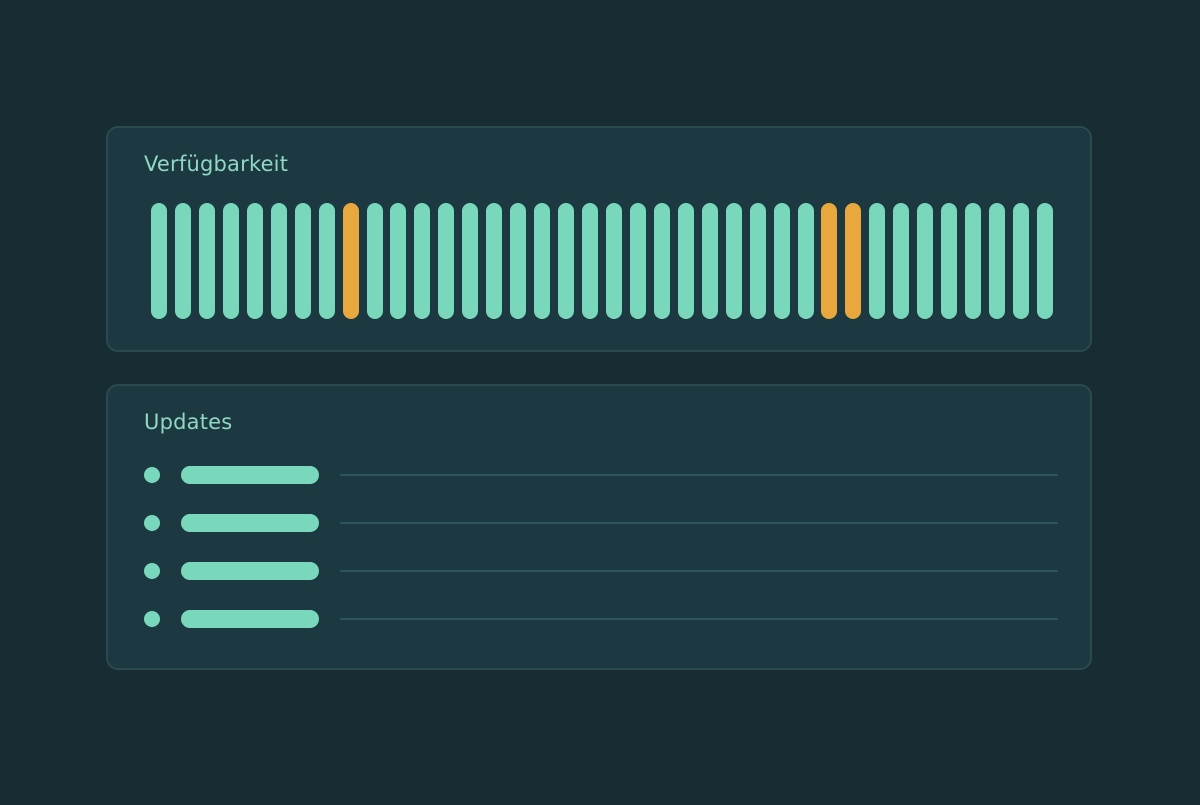 The height and width of the screenshot is (805, 1200). I want to click on updates-title: Updates, so click(188, 422).